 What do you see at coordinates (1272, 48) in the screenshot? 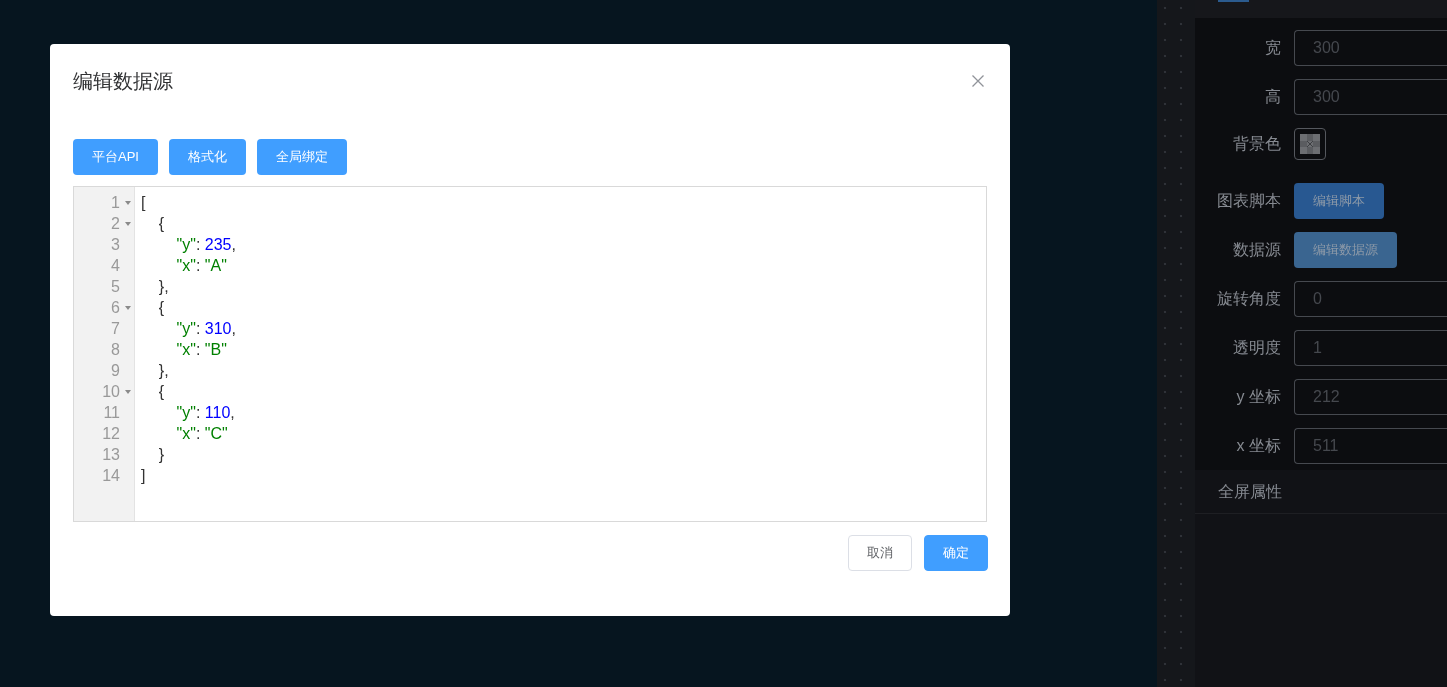
I see `field-label: 宽` at bounding box center [1272, 48].